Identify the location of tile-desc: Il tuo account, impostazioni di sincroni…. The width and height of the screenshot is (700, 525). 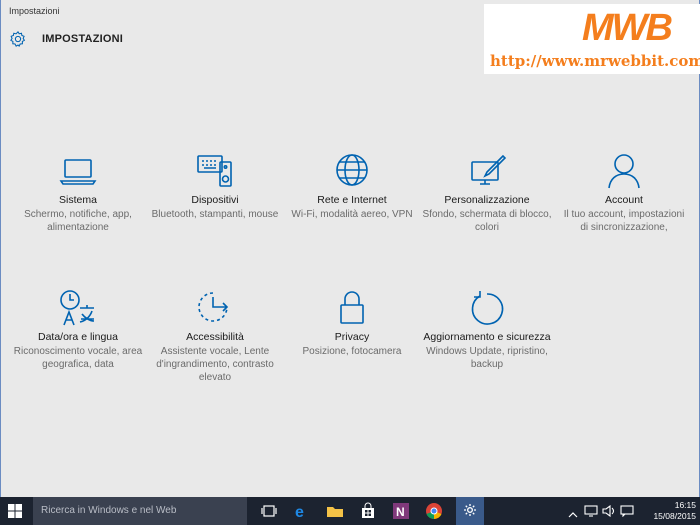
(624, 221).